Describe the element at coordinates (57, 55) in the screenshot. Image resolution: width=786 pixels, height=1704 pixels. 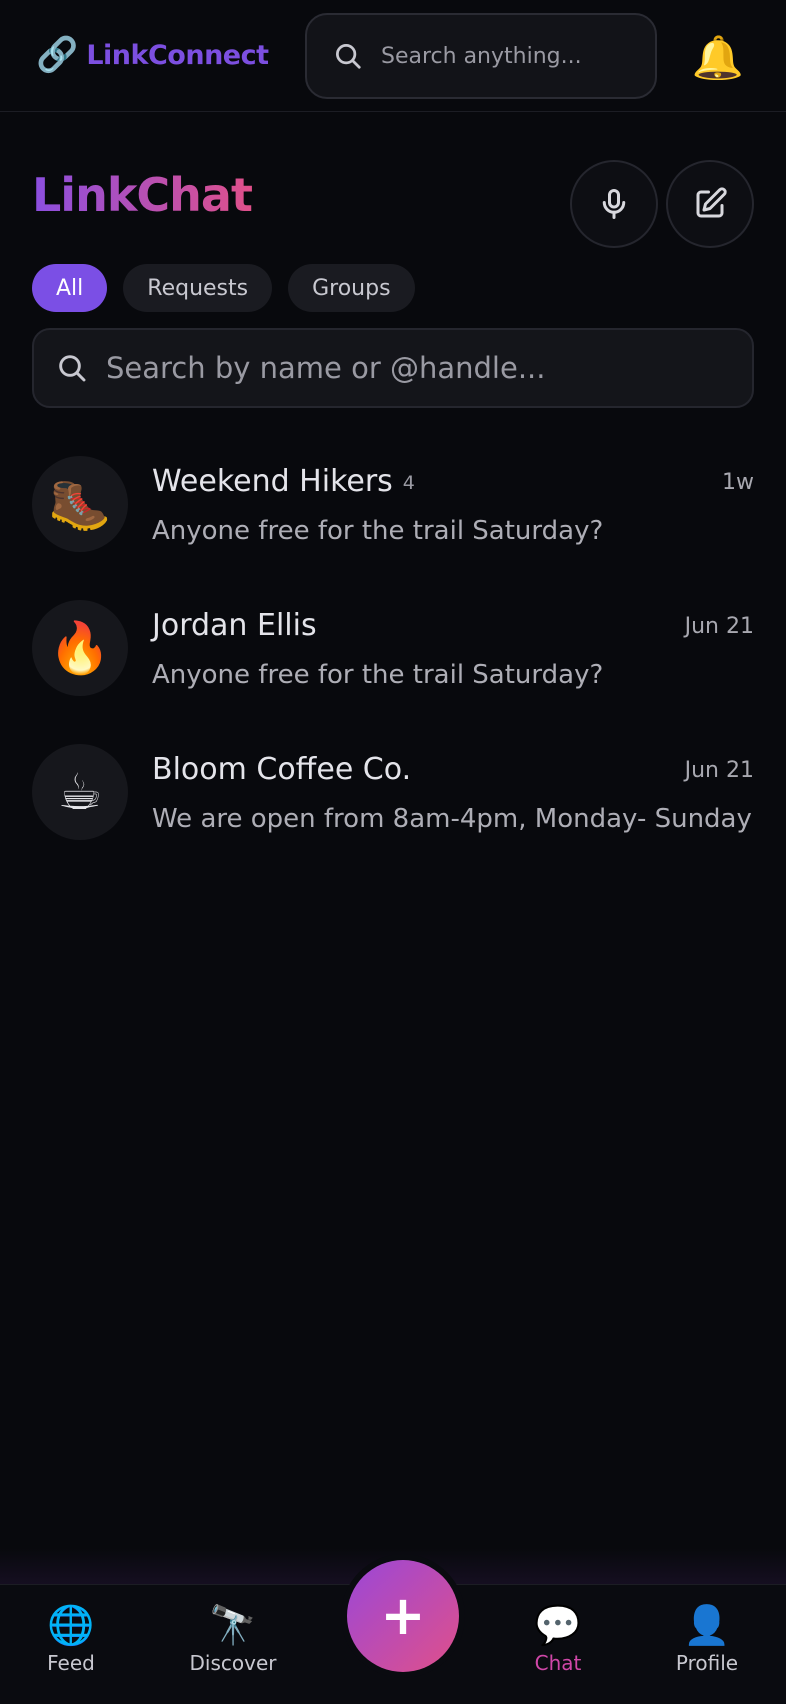
I see `link-icon: 🔗` at that location.